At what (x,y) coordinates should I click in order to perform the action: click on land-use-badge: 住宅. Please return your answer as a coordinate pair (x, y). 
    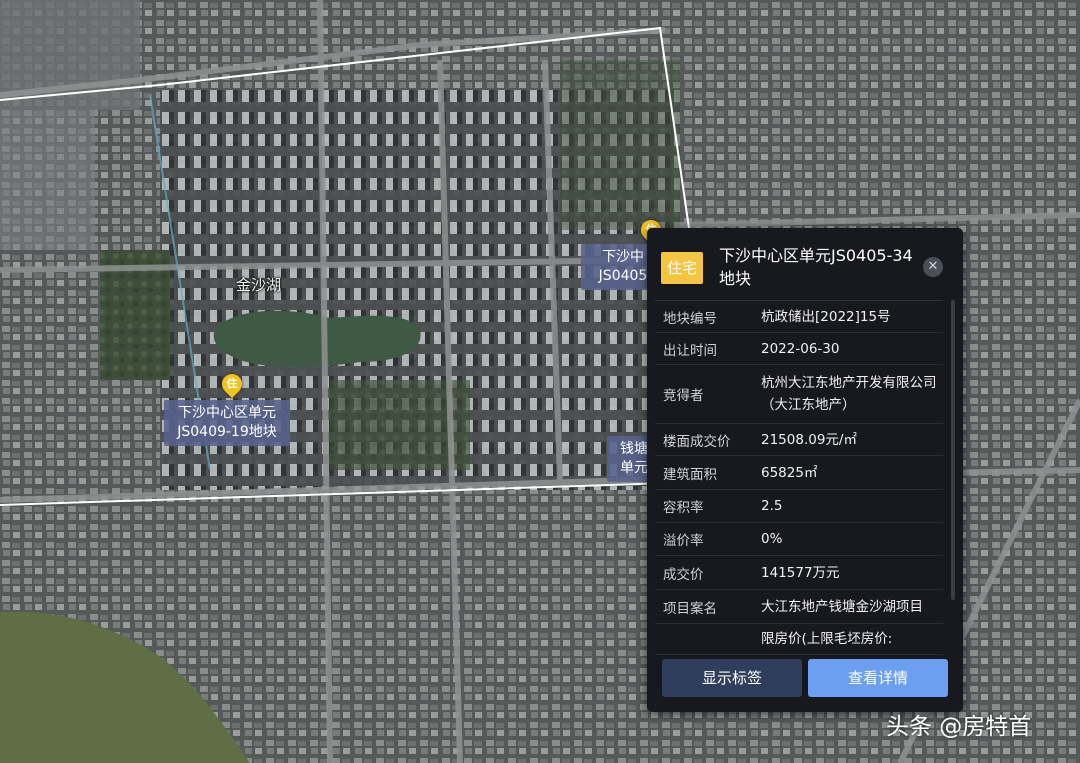
    Looking at the image, I should click on (682, 268).